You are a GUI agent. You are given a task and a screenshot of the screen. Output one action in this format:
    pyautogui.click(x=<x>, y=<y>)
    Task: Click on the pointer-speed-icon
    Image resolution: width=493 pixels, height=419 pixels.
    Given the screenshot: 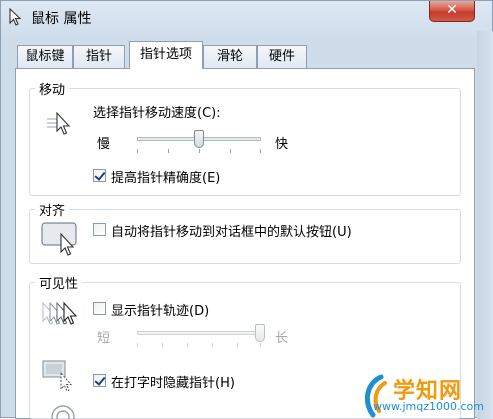 What is the action you would take?
    pyautogui.click(x=59, y=123)
    